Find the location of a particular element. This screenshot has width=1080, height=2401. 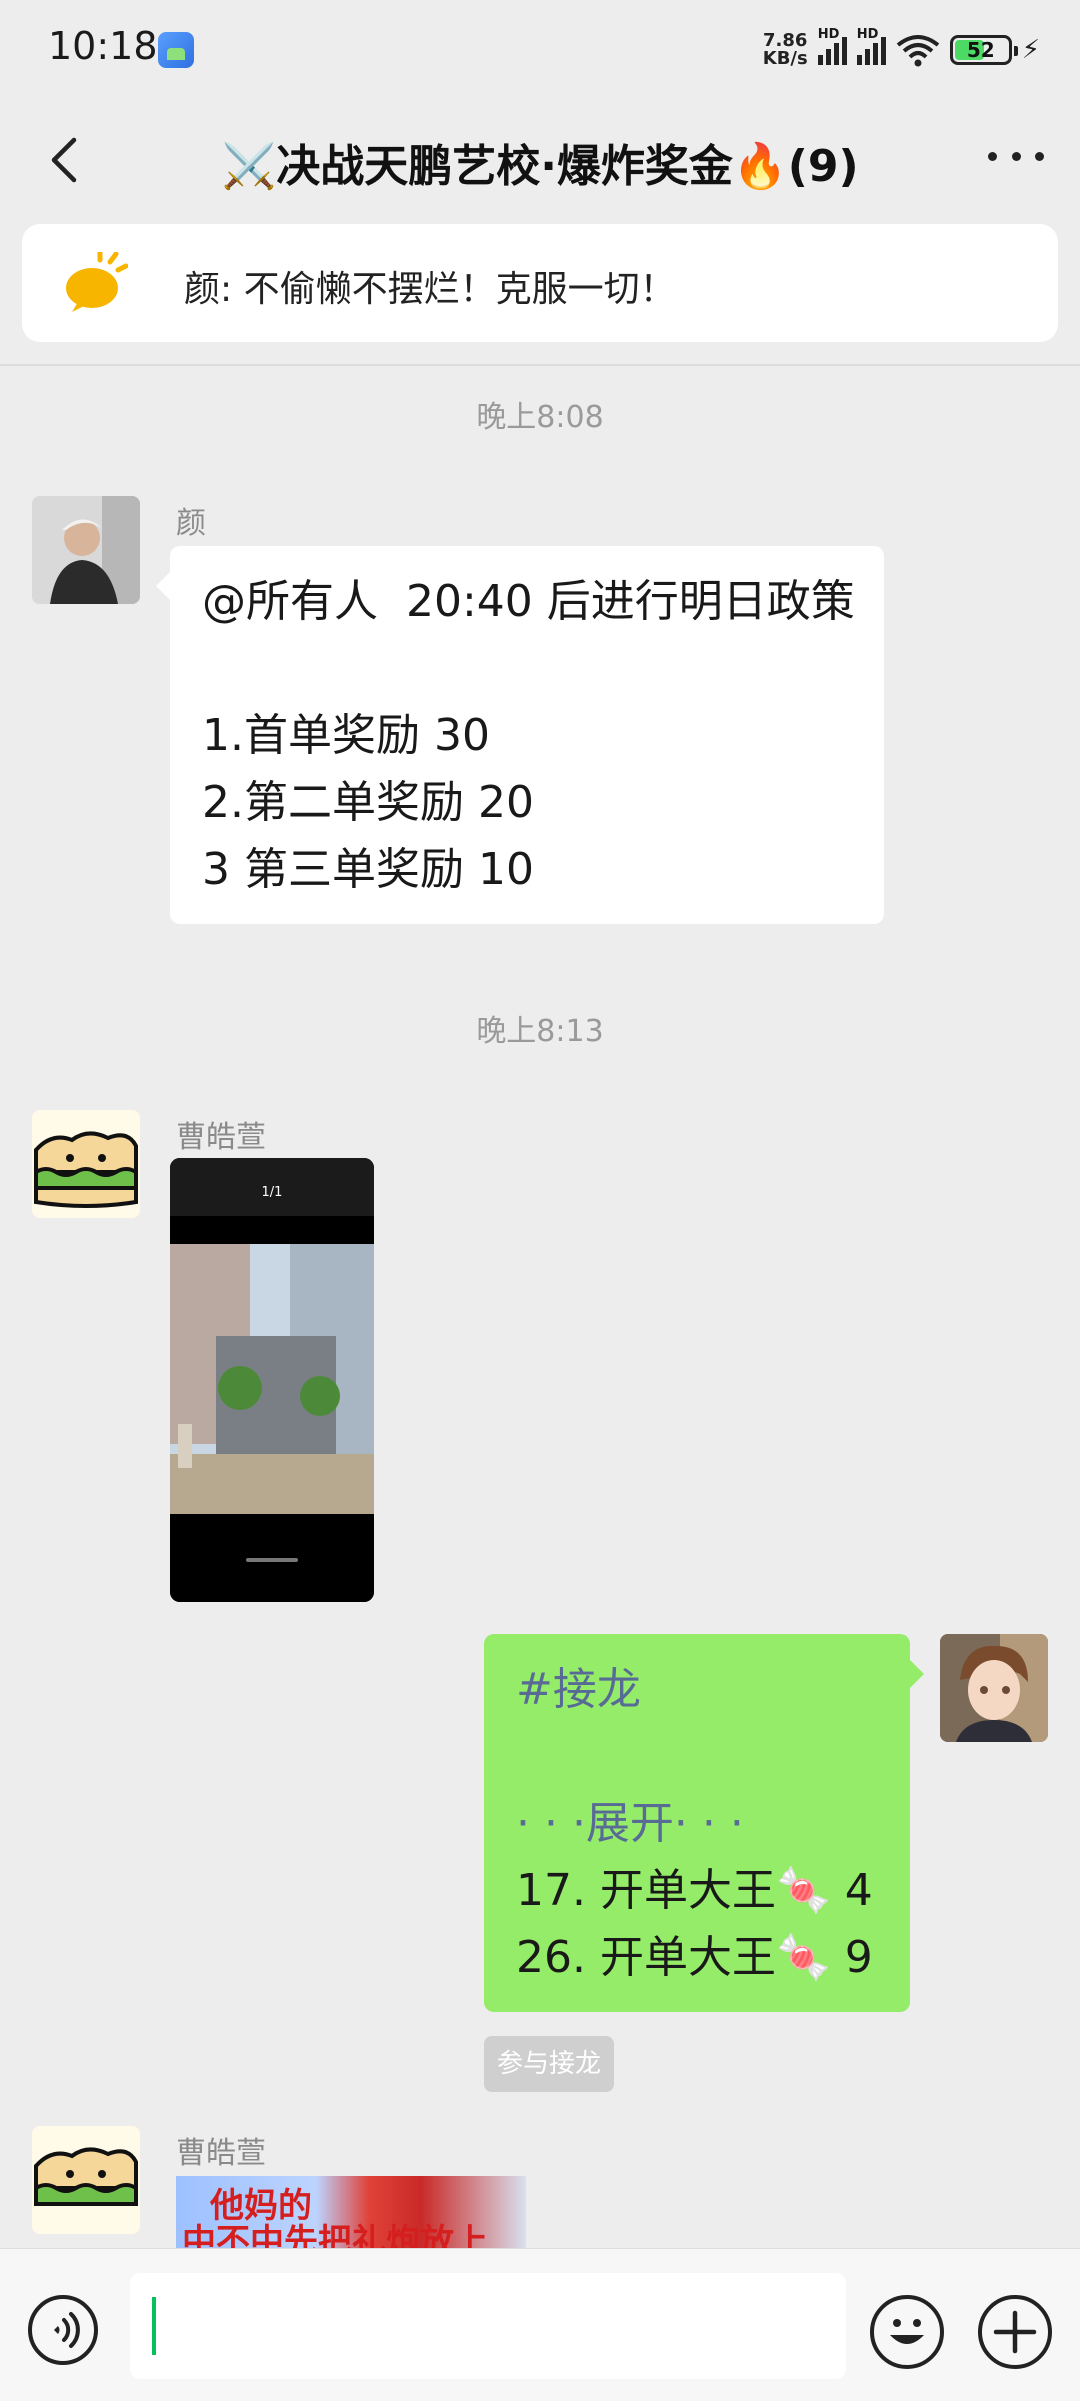

image-message-meme: 他妈的 中不中先把礼炮放上 is located at coordinates (351, 2212).